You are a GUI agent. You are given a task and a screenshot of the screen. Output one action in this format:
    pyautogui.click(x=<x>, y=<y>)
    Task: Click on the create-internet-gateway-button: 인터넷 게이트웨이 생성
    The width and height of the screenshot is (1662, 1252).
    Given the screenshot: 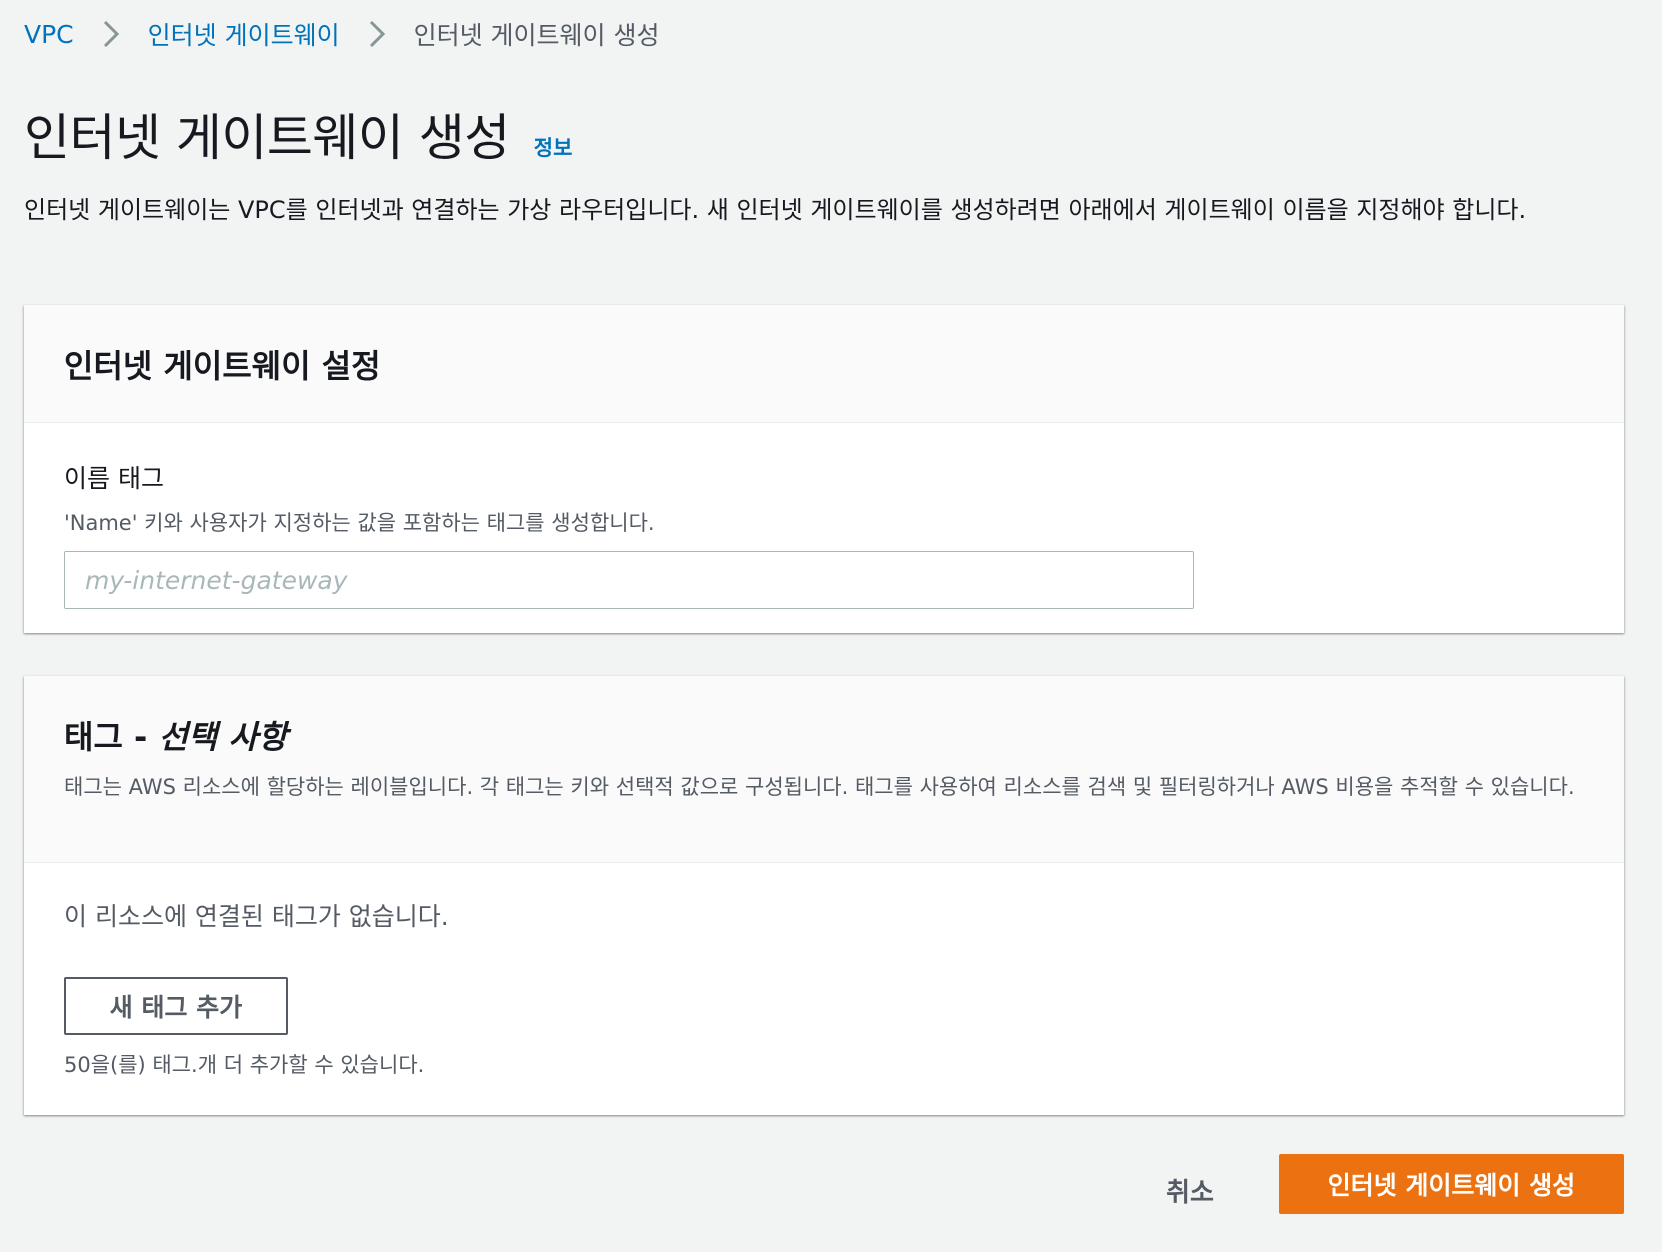 What is the action you would take?
    pyautogui.click(x=1451, y=1184)
    